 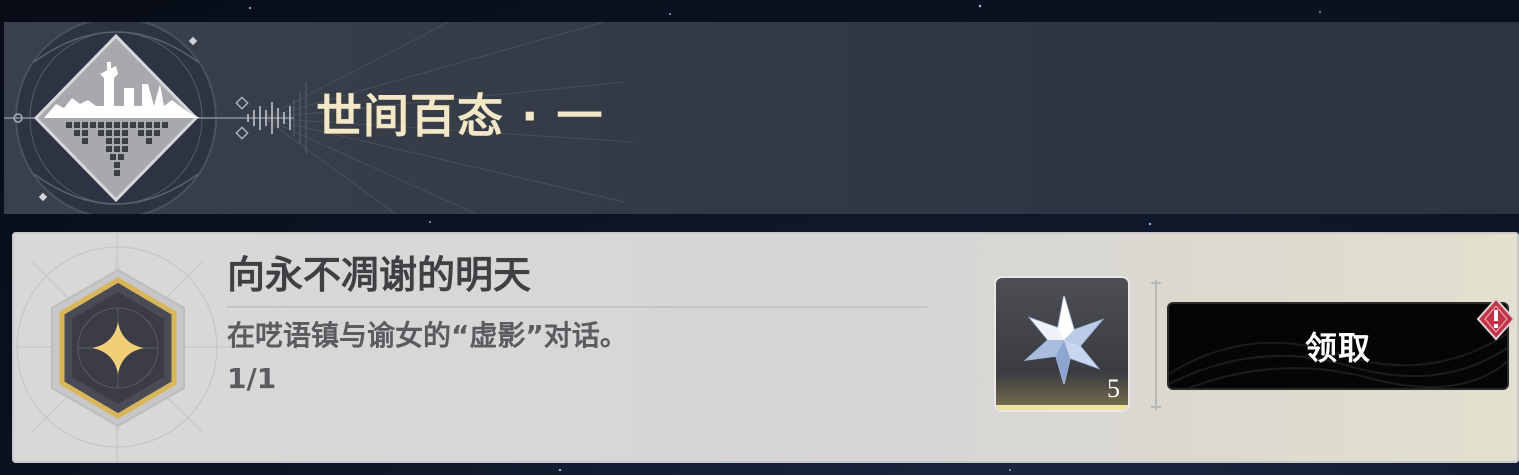 What do you see at coordinates (118, 348) in the screenshot?
I see `sparkle-star-icon` at bounding box center [118, 348].